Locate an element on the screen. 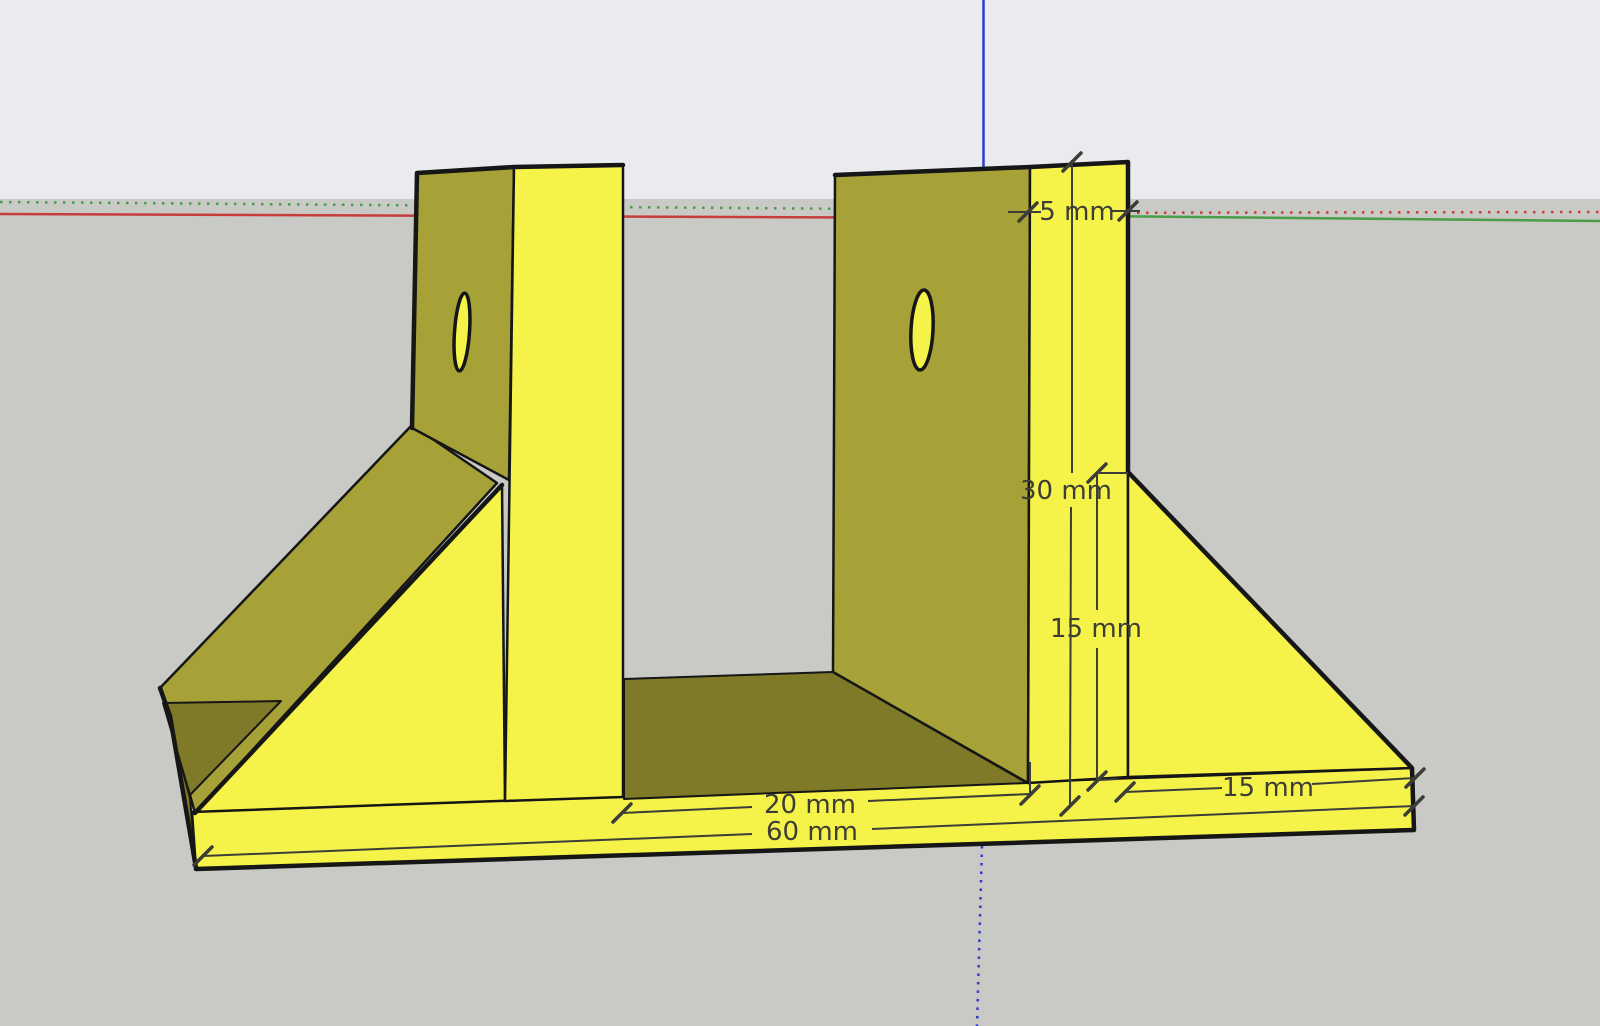 This screenshot has height=1026, width=1600. dimension-label-20mm: 20 mm is located at coordinates (810, 805).